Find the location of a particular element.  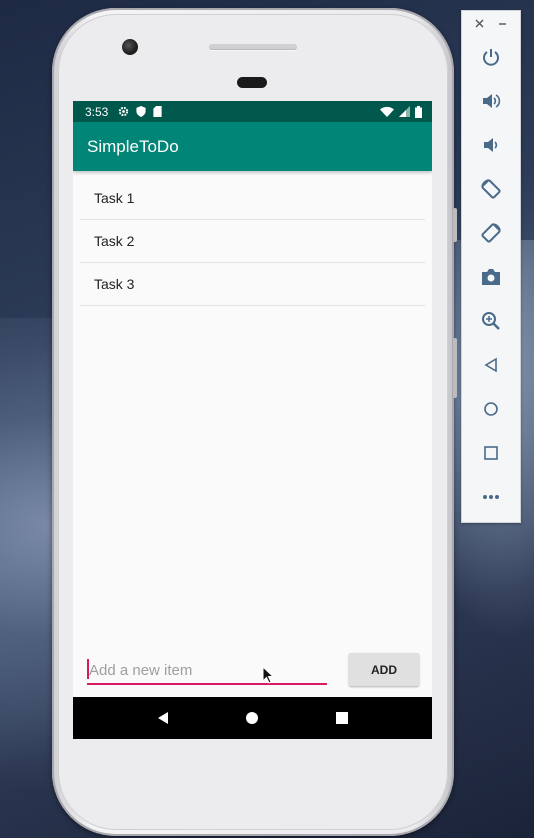

earpiece is located at coordinates (252, 82).